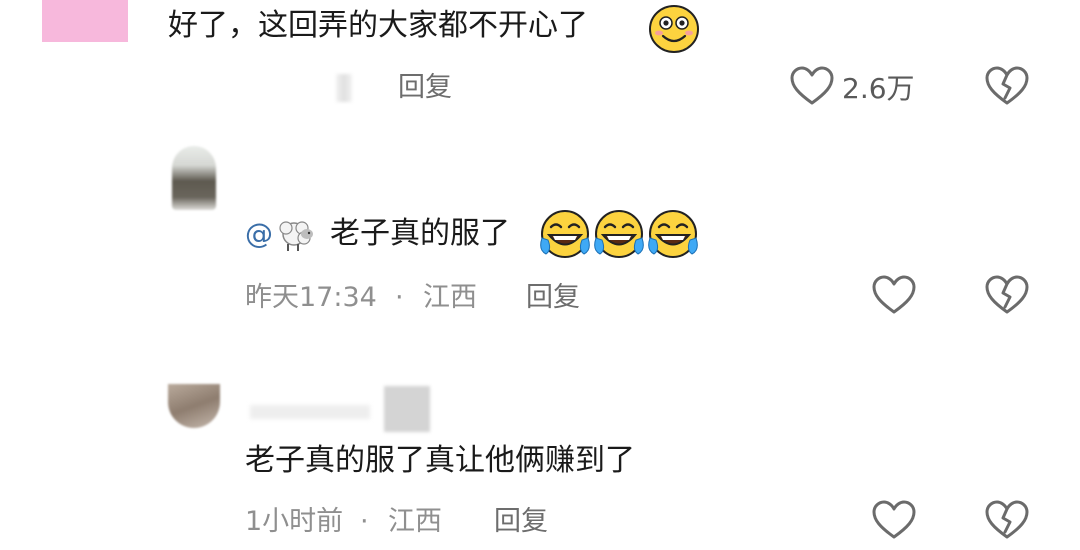 This screenshot has width=1080, height=550. What do you see at coordinates (878, 88) in the screenshot?
I see `like-count: 2.6万` at bounding box center [878, 88].